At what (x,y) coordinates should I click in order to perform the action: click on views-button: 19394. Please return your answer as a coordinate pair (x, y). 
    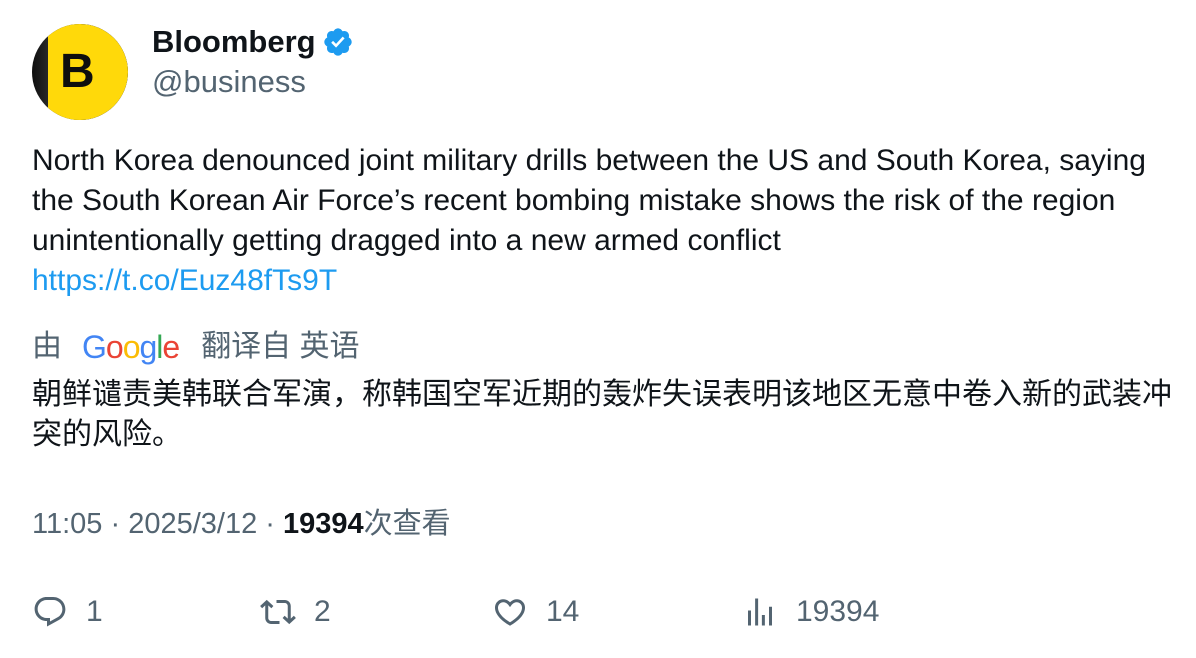
    Looking at the image, I should click on (810, 612).